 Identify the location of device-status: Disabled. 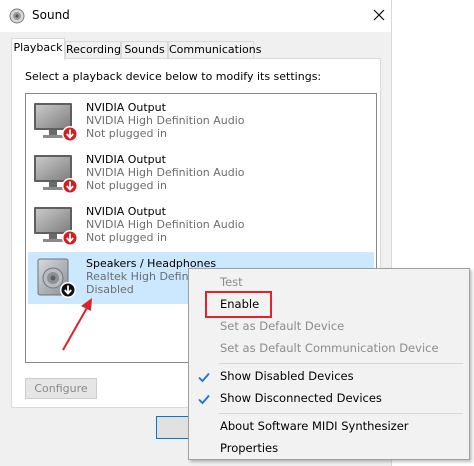
(110, 289).